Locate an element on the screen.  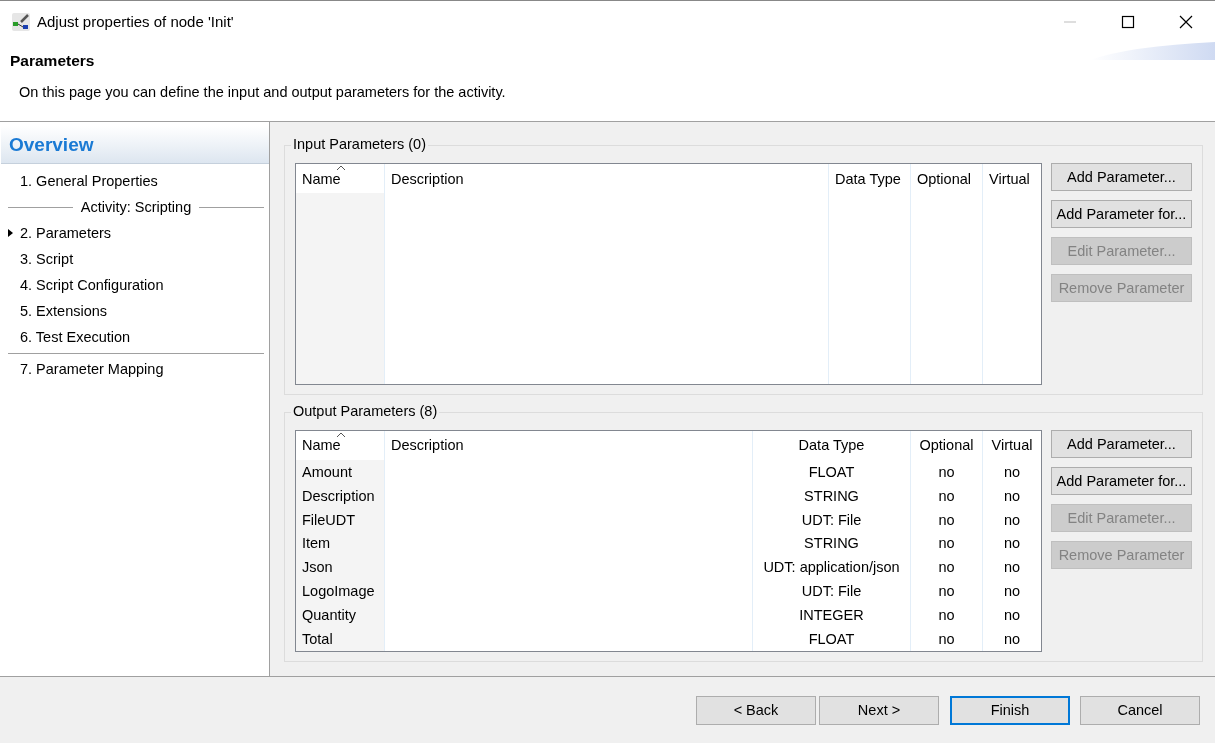
wizard-button: Cancel is located at coordinates (1140, 710).